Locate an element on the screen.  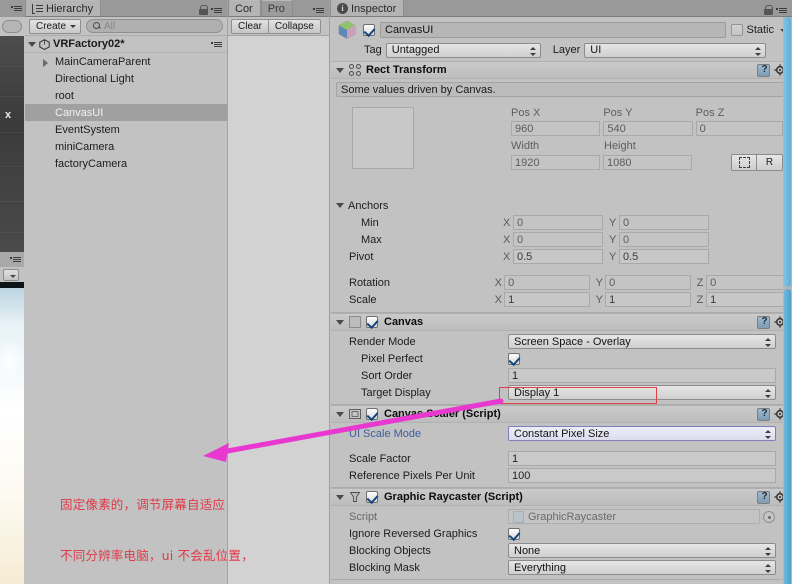
hierarchy-item-minicamera: miniCamera is located at coordinates (126, 146).